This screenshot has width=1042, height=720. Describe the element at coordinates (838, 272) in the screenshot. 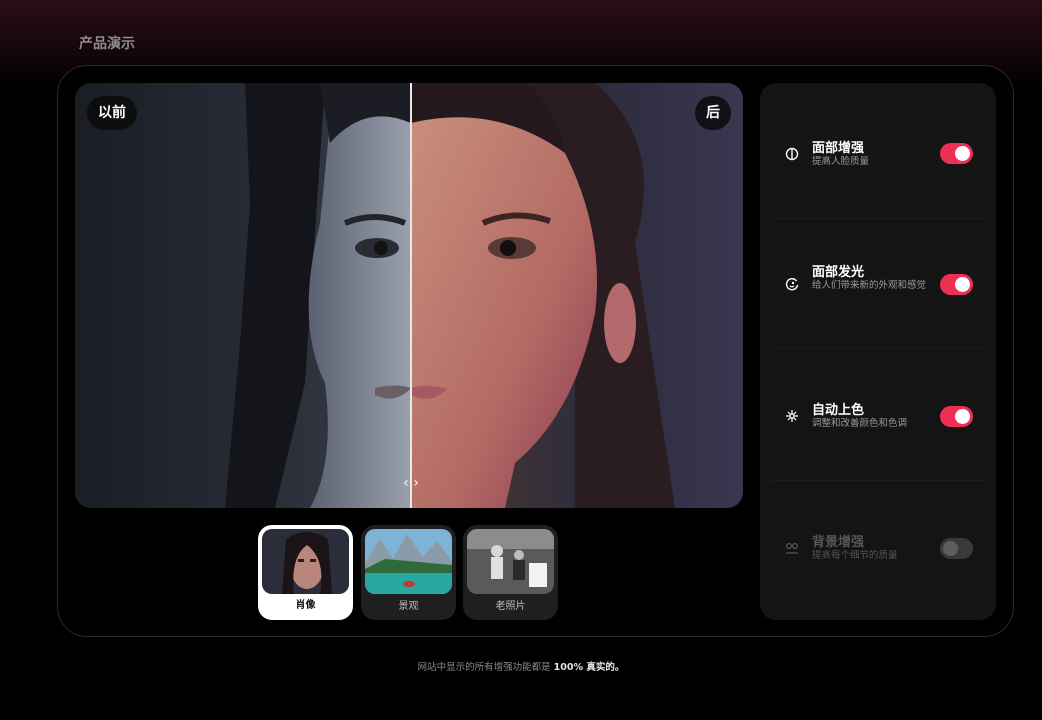

I see `feature-title: 面部发光` at that location.